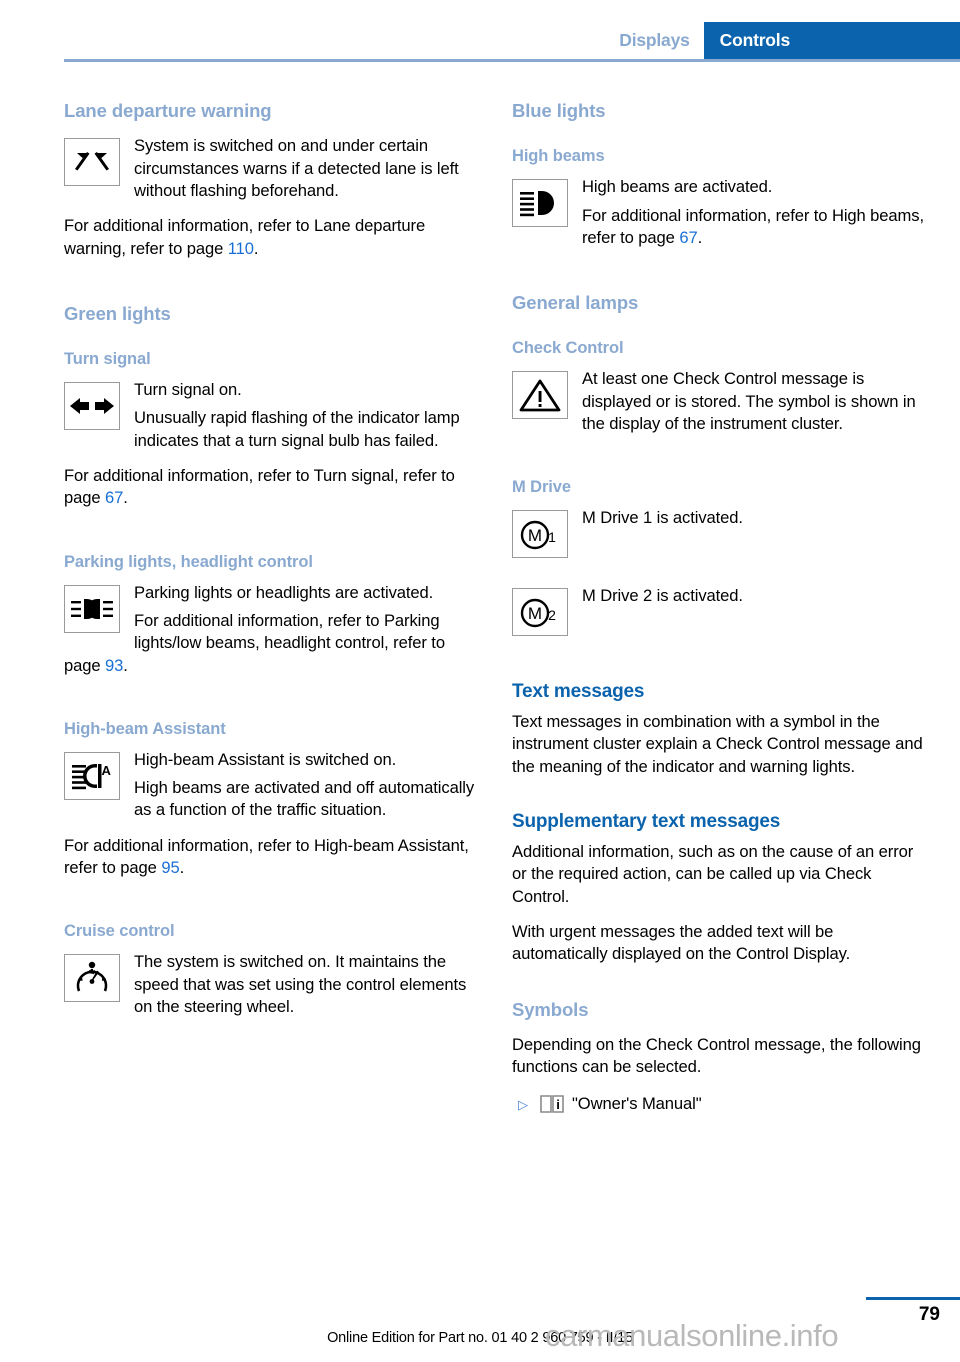 The image size is (960, 1362). I want to click on high-beams-line-1: High beams are activated., so click(677, 187).